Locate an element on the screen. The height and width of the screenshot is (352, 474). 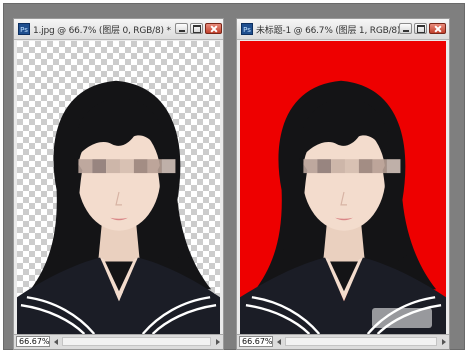
document-title-bar: Ps 1.jpg @ 66.7% (图层 0, RGB/8) * is located at coordinates (118, 29).